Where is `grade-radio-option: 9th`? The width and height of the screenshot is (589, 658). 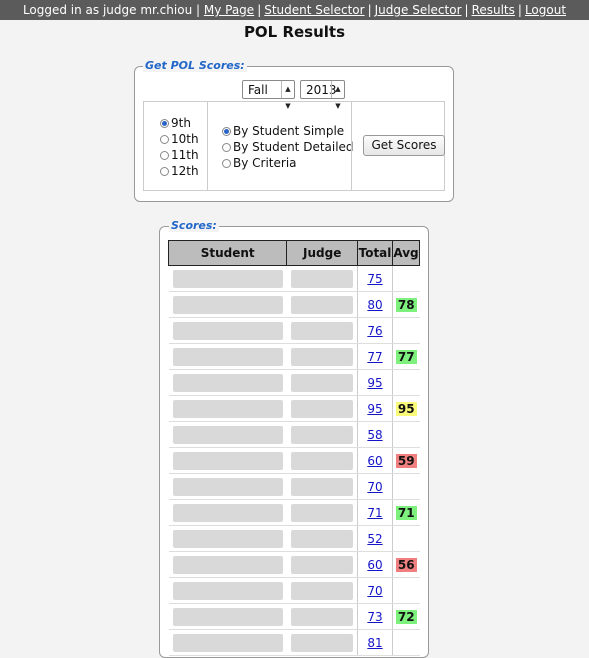 grade-radio-option: 9th is located at coordinates (179, 123).